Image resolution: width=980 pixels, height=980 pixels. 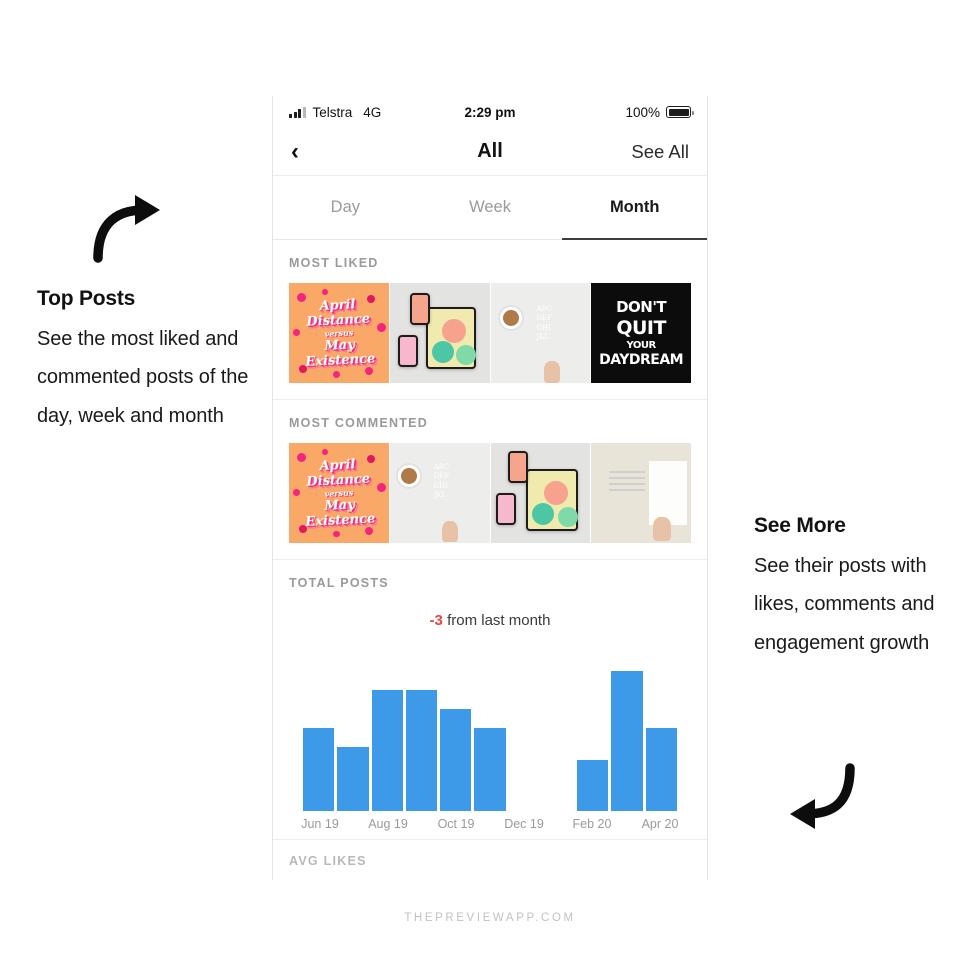 What do you see at coordinates (334, 263) in the screenshot?
I see `most-liked-title: MOST LIKED` at bounding box center [334, 263].